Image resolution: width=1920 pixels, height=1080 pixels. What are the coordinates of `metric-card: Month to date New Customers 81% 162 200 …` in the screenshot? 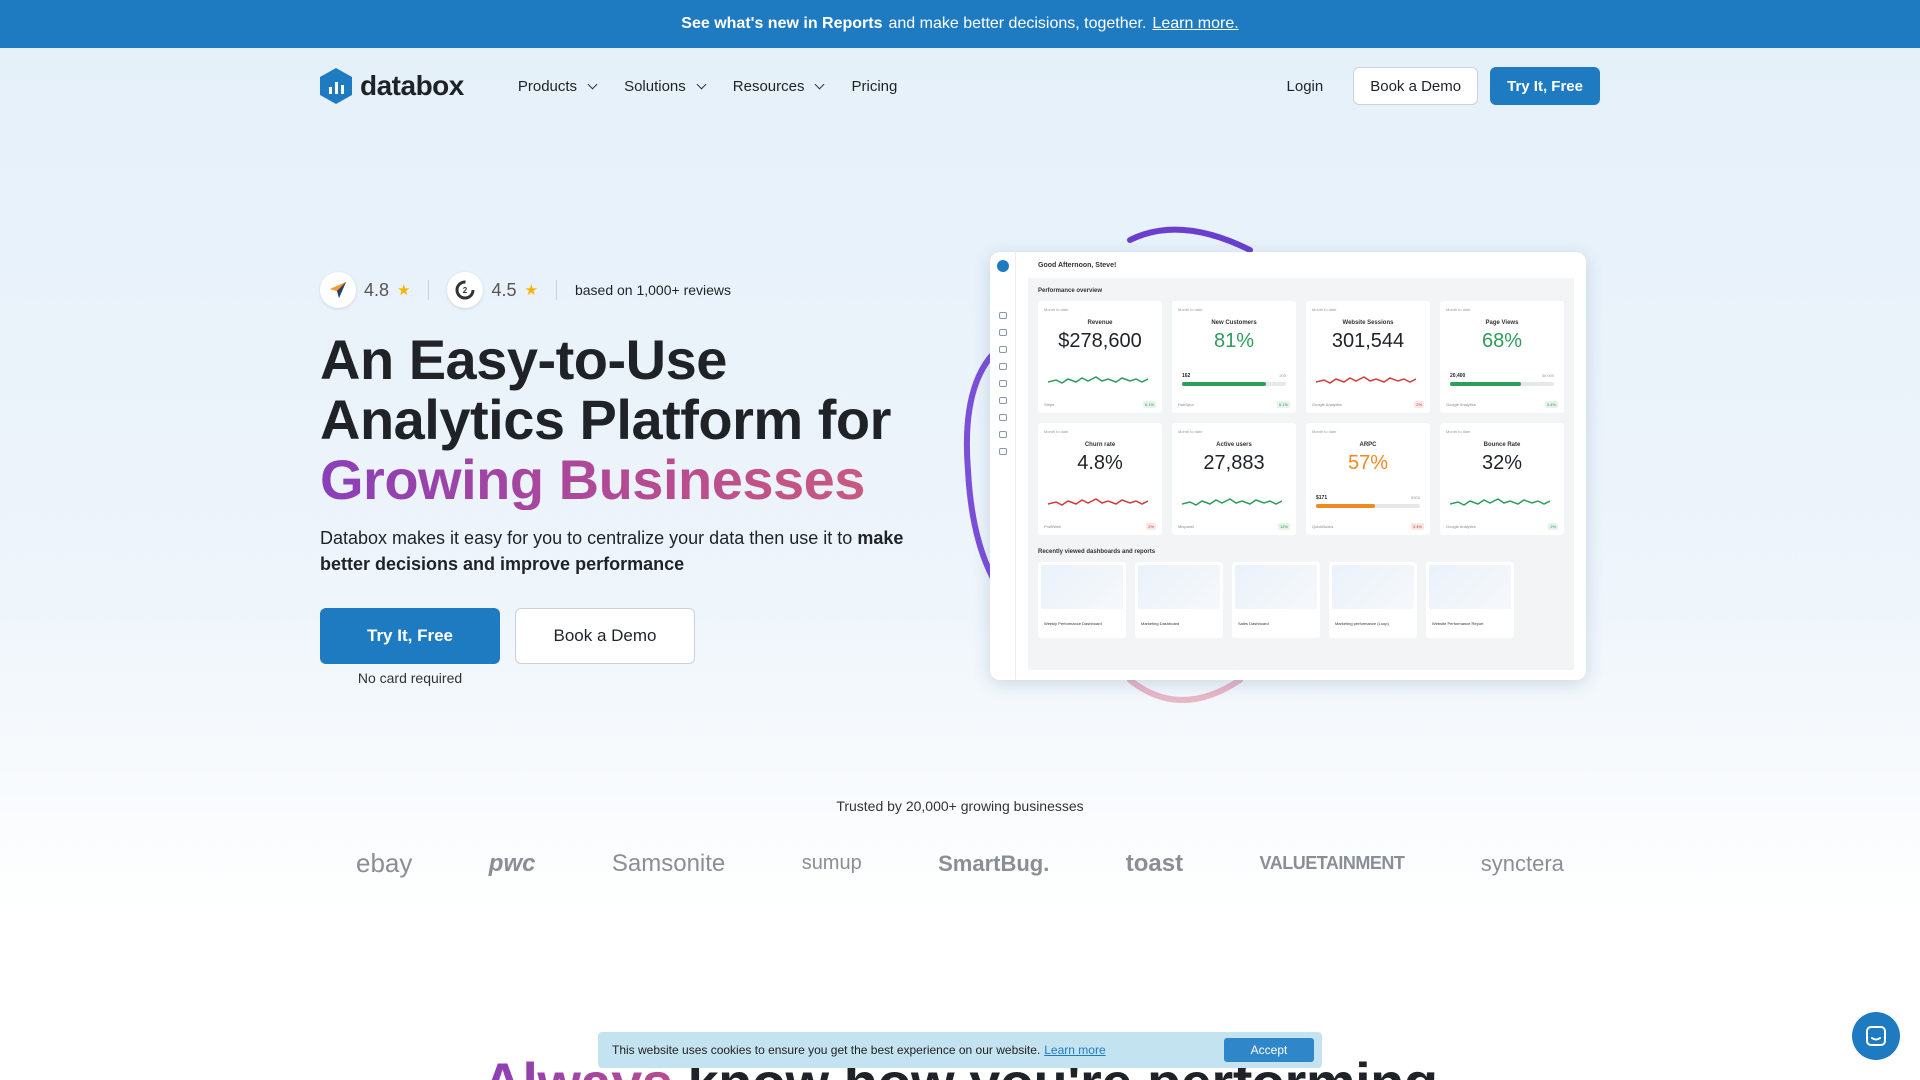 It's located at (1234, 357).